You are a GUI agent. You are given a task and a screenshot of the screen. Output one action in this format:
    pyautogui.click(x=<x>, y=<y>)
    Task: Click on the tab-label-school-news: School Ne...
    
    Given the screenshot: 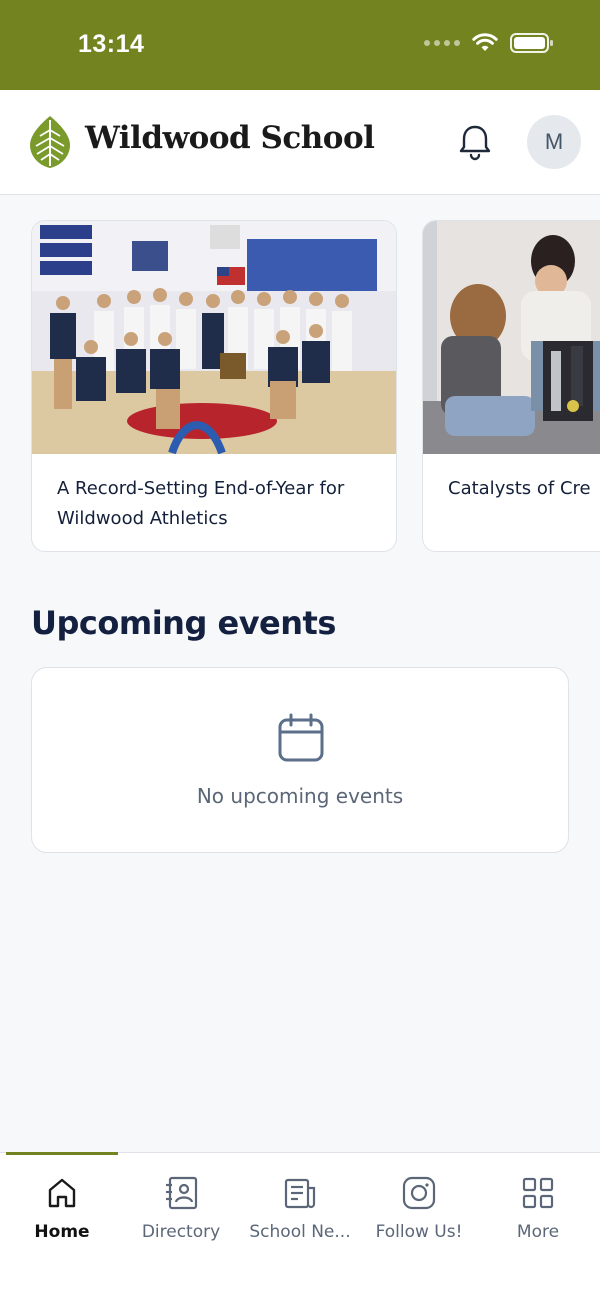 What is the action you would take?
    pyautogui.click(x=300, y=1232)
    